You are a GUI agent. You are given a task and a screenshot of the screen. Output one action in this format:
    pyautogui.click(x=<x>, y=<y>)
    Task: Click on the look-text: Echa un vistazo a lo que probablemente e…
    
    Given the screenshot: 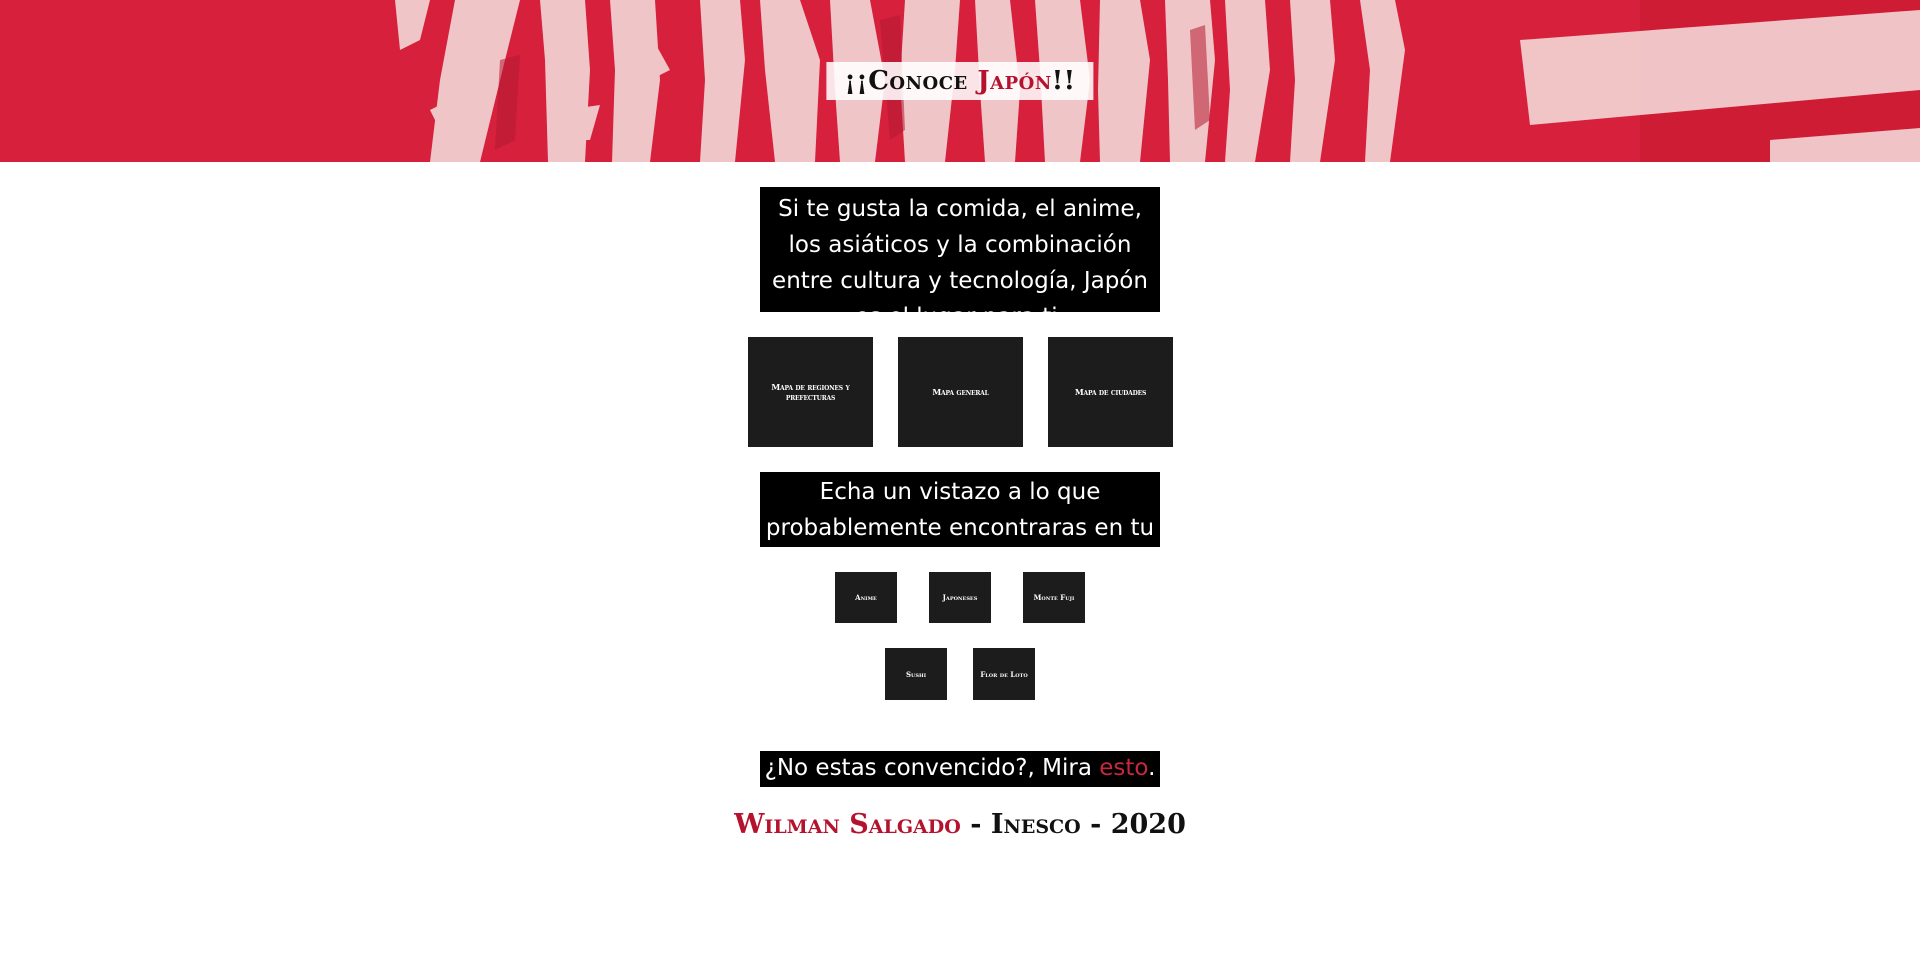 What is the action you would take?
    pyautogui.click(x=960, y=524)
    